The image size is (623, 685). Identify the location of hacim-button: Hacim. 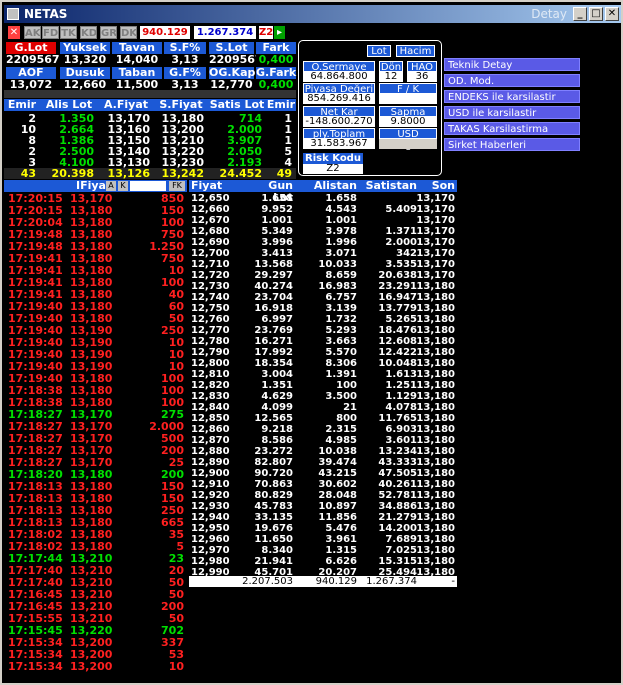
(415, 51).